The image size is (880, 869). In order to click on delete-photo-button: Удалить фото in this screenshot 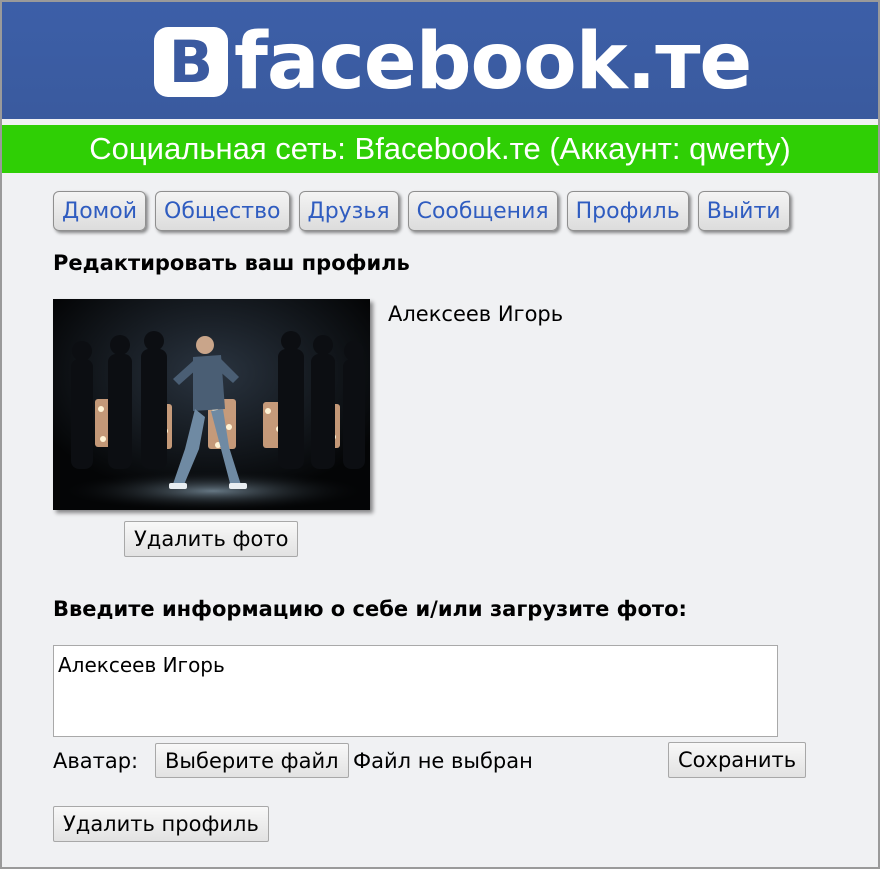, I will do `click(211, 539)`.